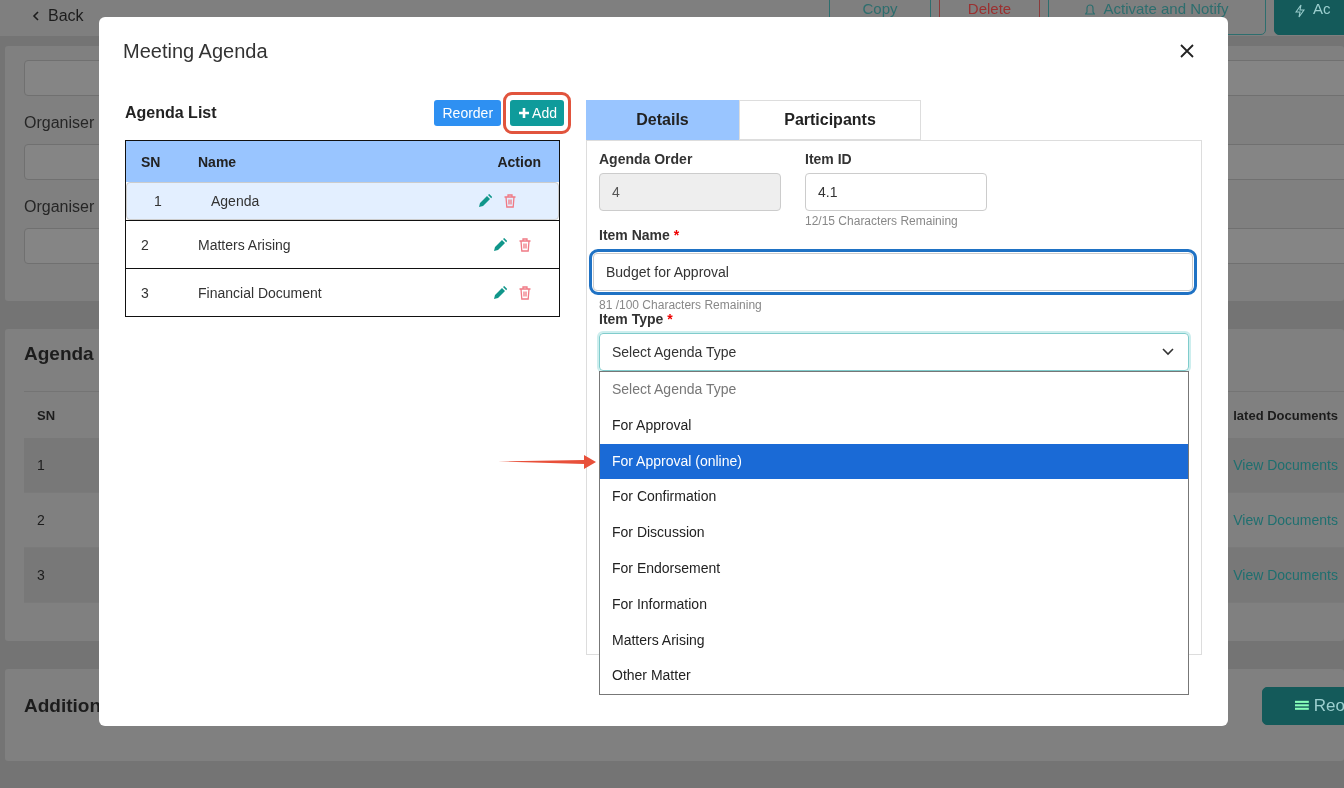 This screenshot has height=788, width=1344. Describe the element at coordinates (894, 497) in the screenshot. I see `dropdown-option: For Confirmation` at that location.